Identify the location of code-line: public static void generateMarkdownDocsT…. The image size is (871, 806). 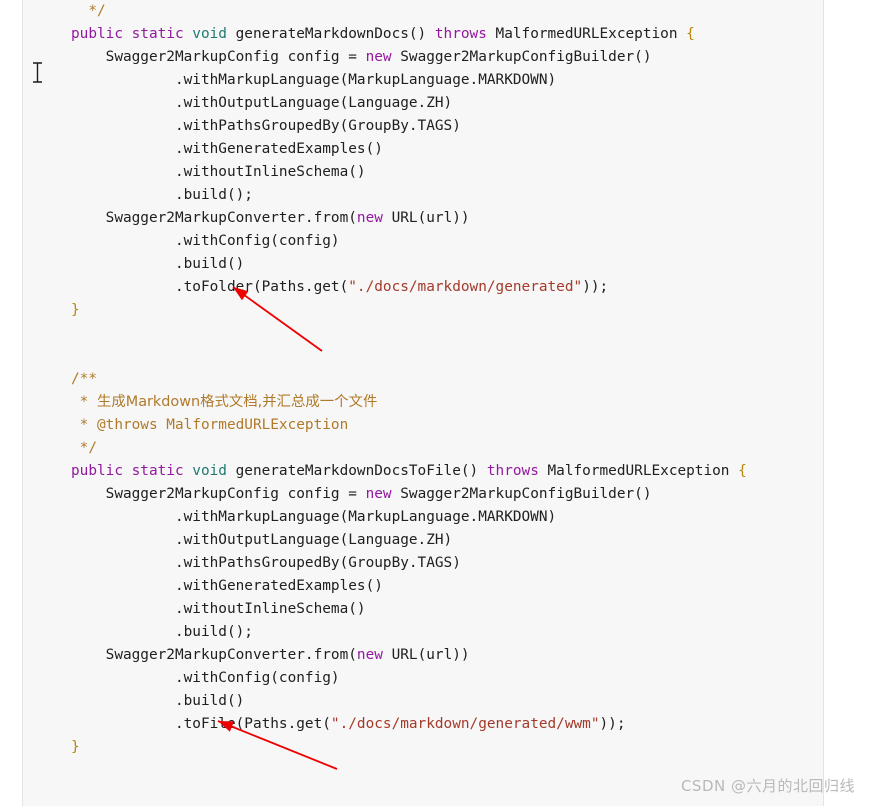
(424, 471).